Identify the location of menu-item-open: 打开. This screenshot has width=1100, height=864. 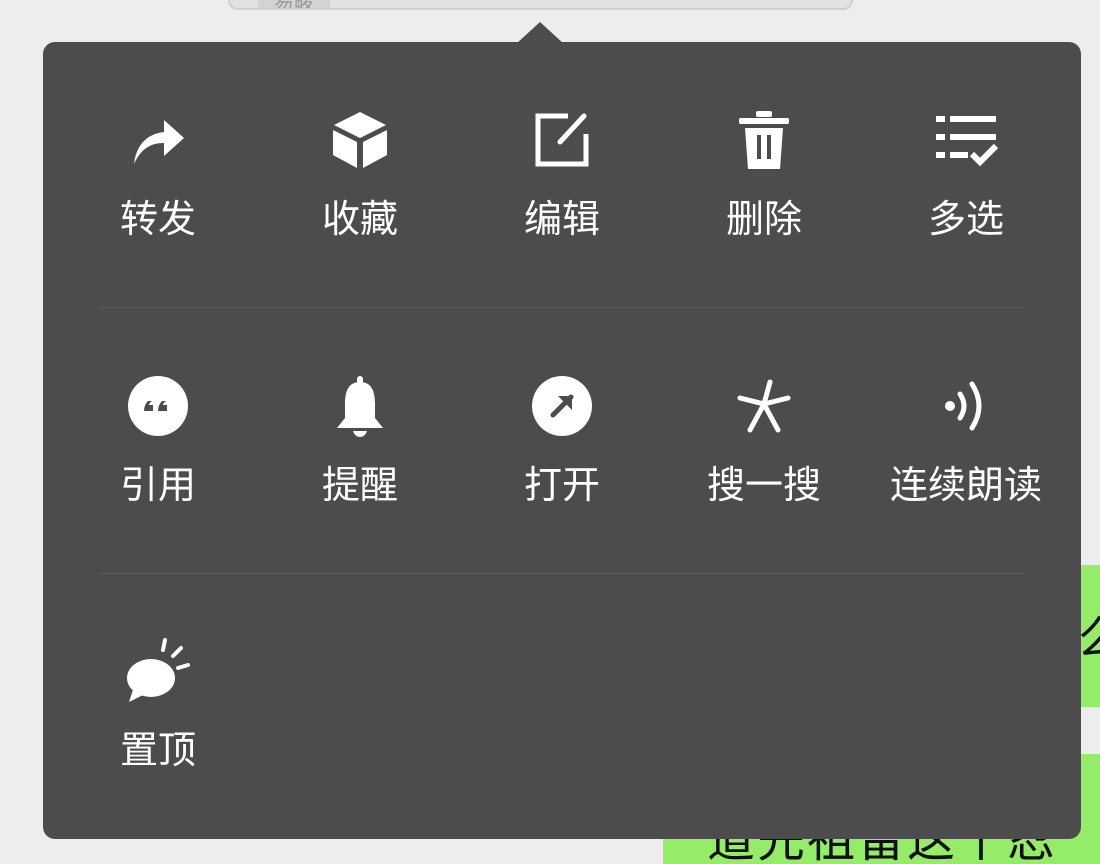
(562, 460).